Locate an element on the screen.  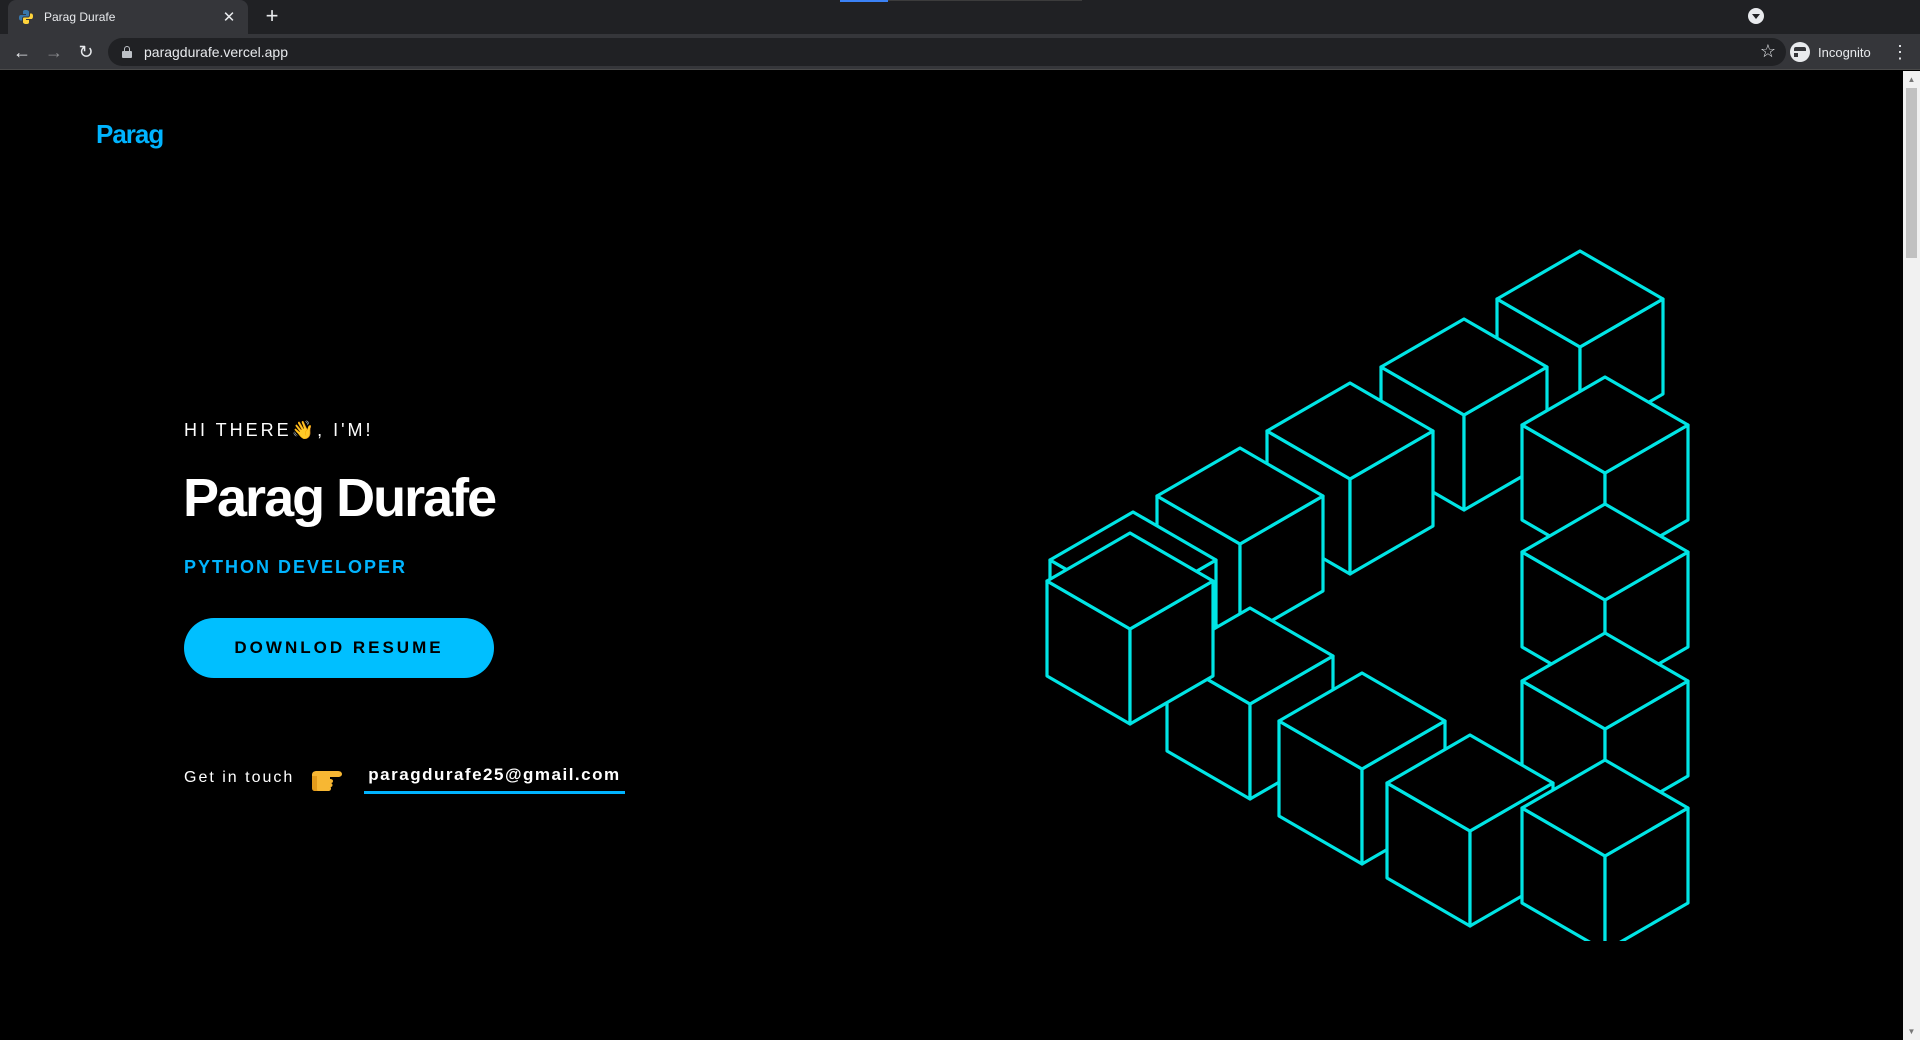
lock-icon is located at coordinates (127, 52).